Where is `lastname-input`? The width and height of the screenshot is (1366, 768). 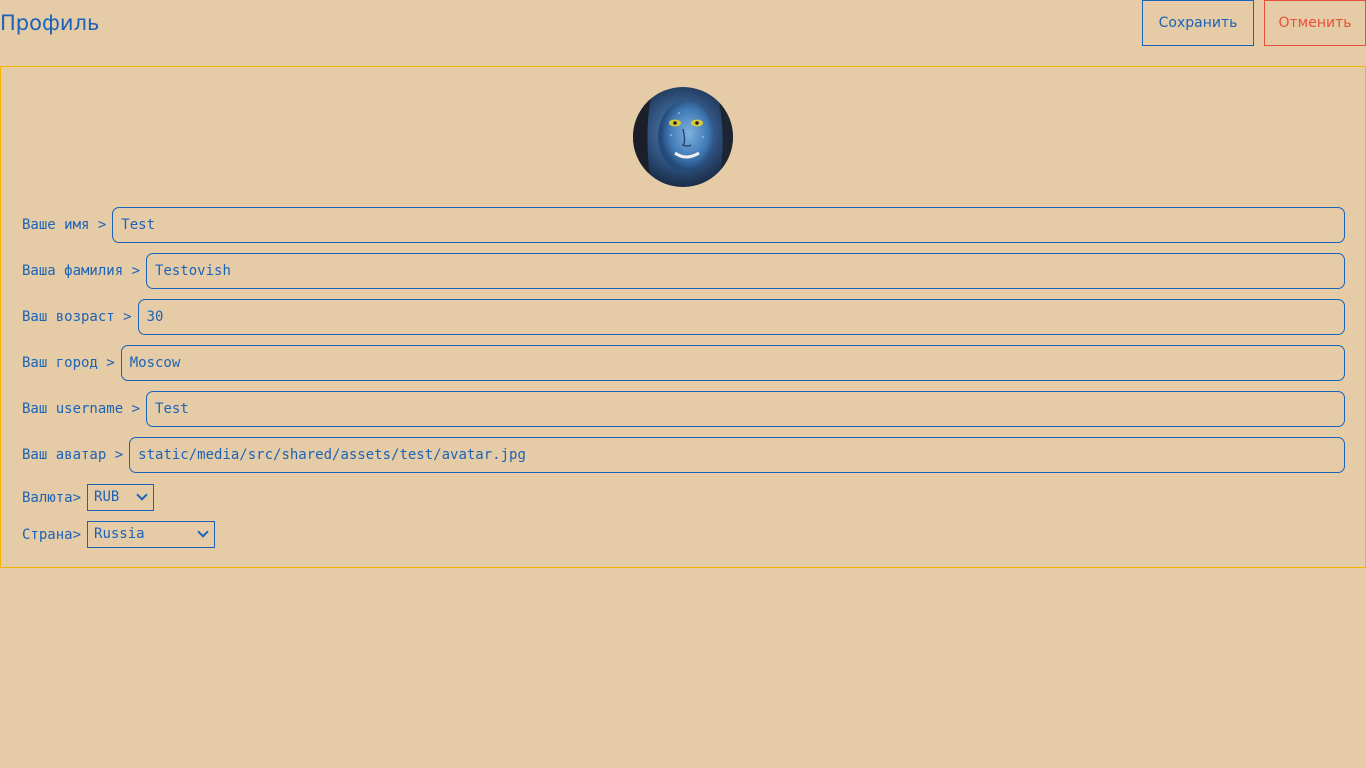 lastname-input is located at coordinates (745, 271).